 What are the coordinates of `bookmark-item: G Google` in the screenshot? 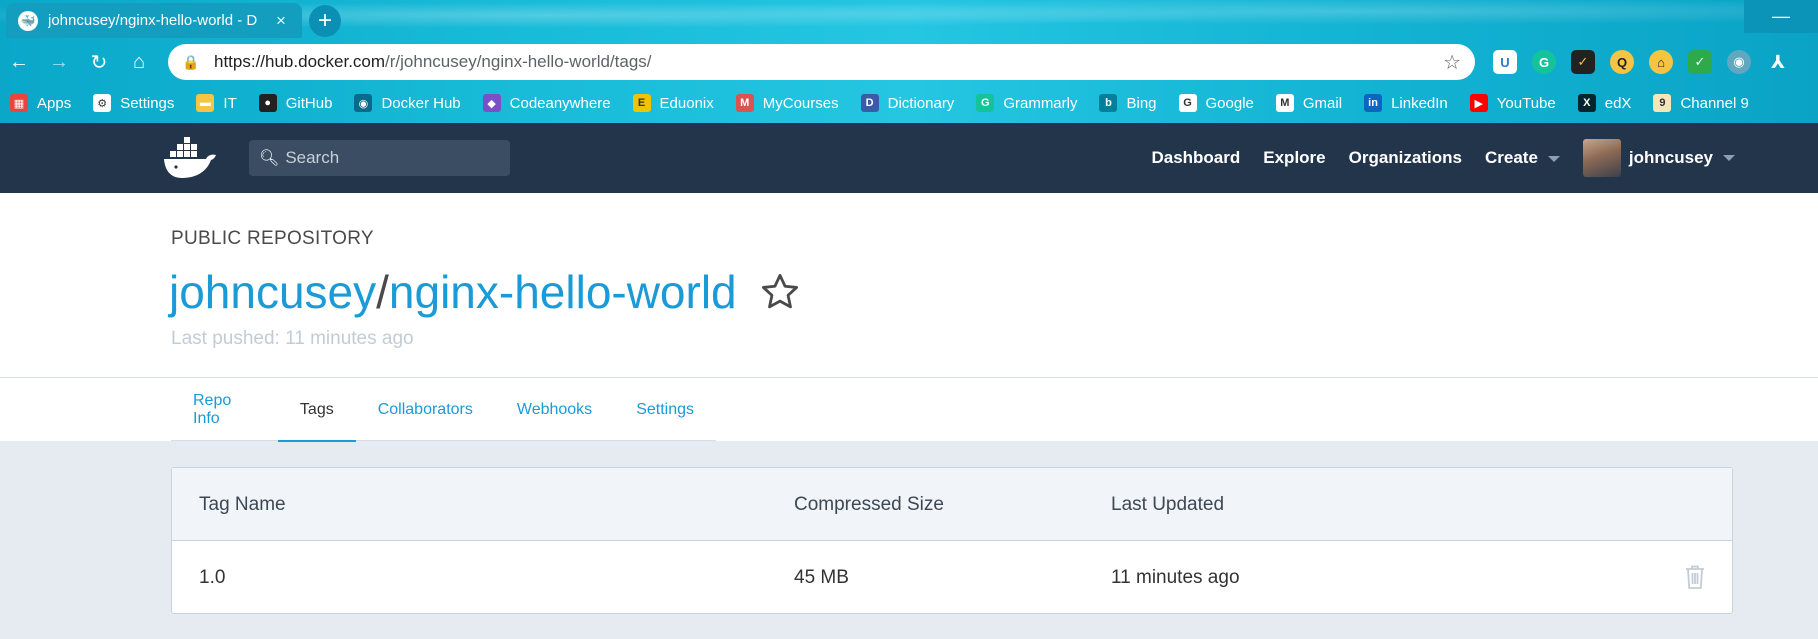 It's located at (1216, 103).